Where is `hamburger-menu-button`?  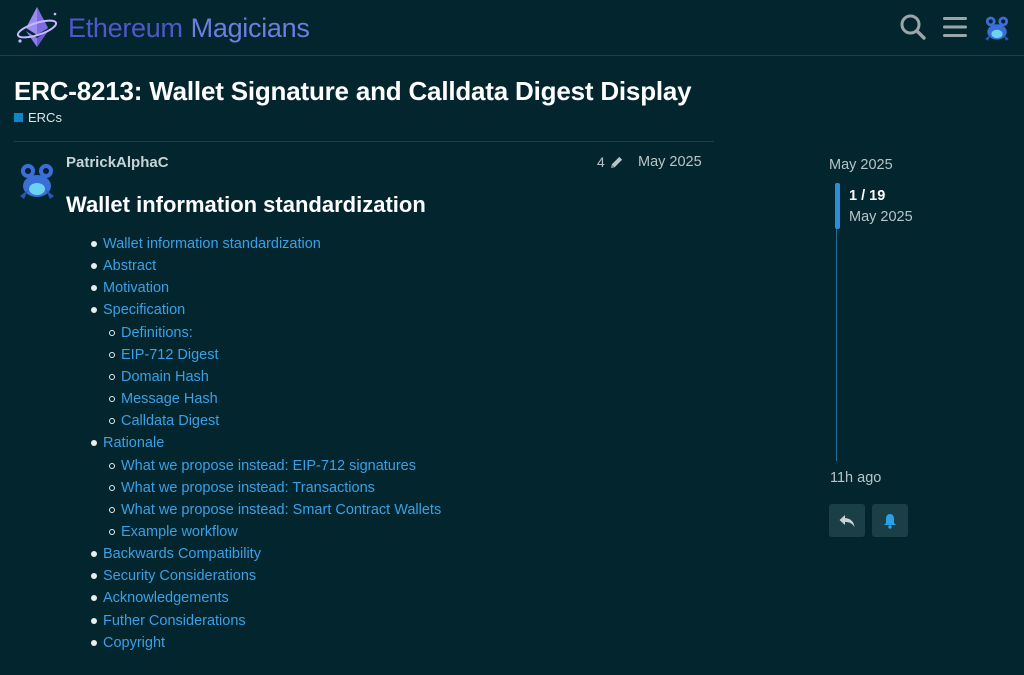 hamburger-menu-button is located at coordinates (955, 27).